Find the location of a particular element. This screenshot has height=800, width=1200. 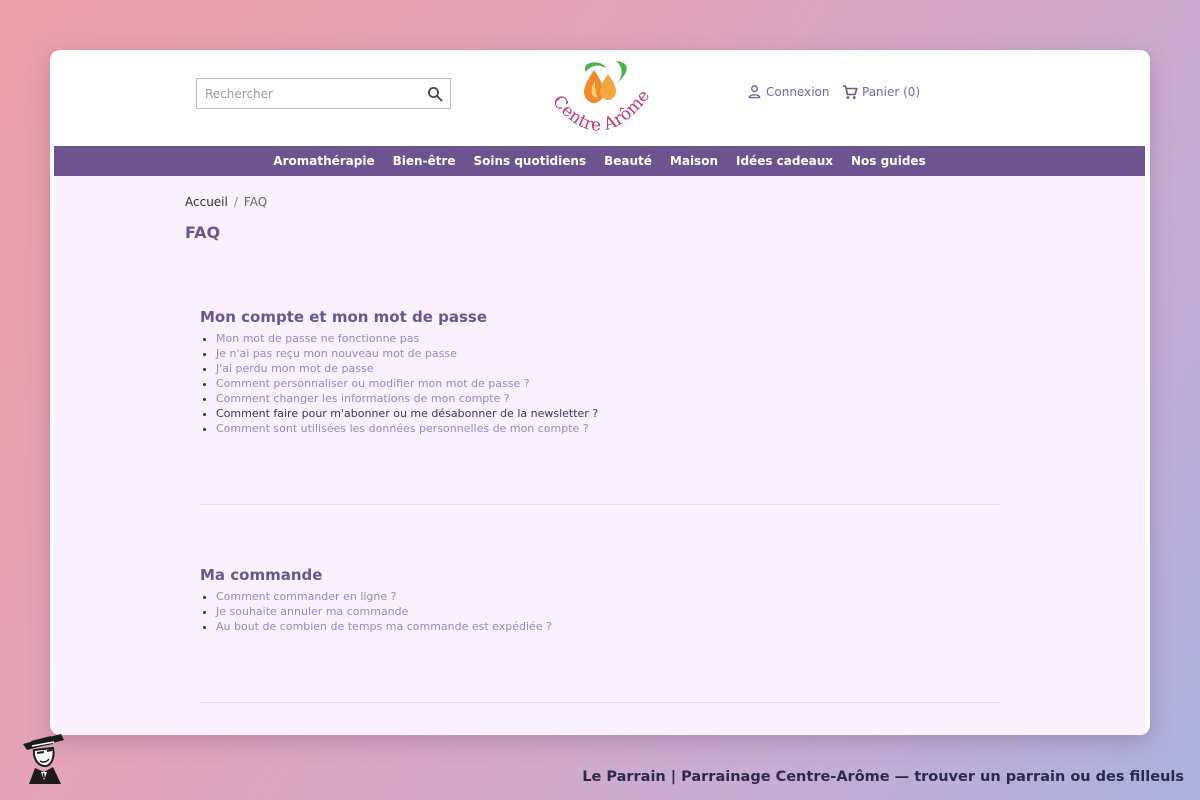

menu-item-bien-etre: Bien-être is located at coordinates (424, 161).